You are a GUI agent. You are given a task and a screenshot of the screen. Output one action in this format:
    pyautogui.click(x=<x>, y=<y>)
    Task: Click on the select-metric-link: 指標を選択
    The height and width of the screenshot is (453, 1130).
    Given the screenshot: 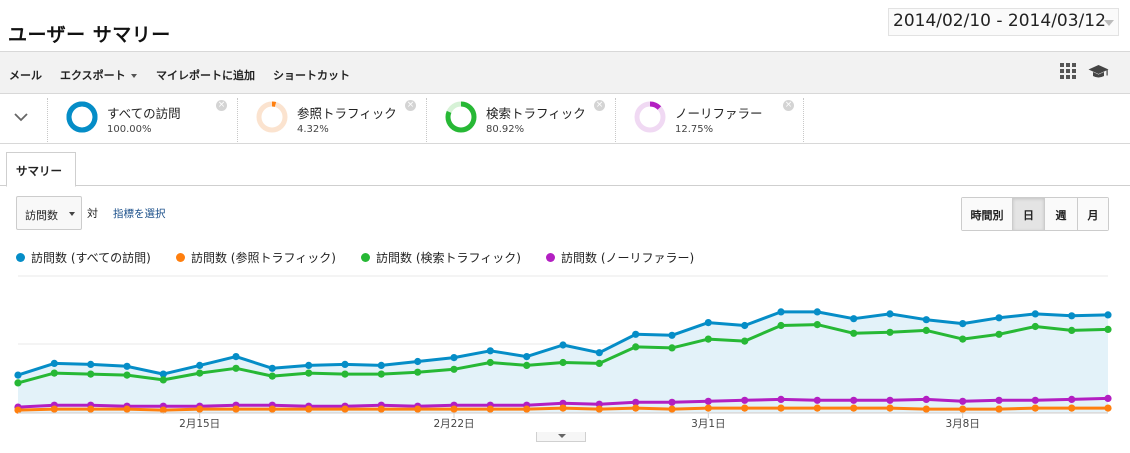 What is the action you would take?
    pyautogui.click(x=139, y=213)
    